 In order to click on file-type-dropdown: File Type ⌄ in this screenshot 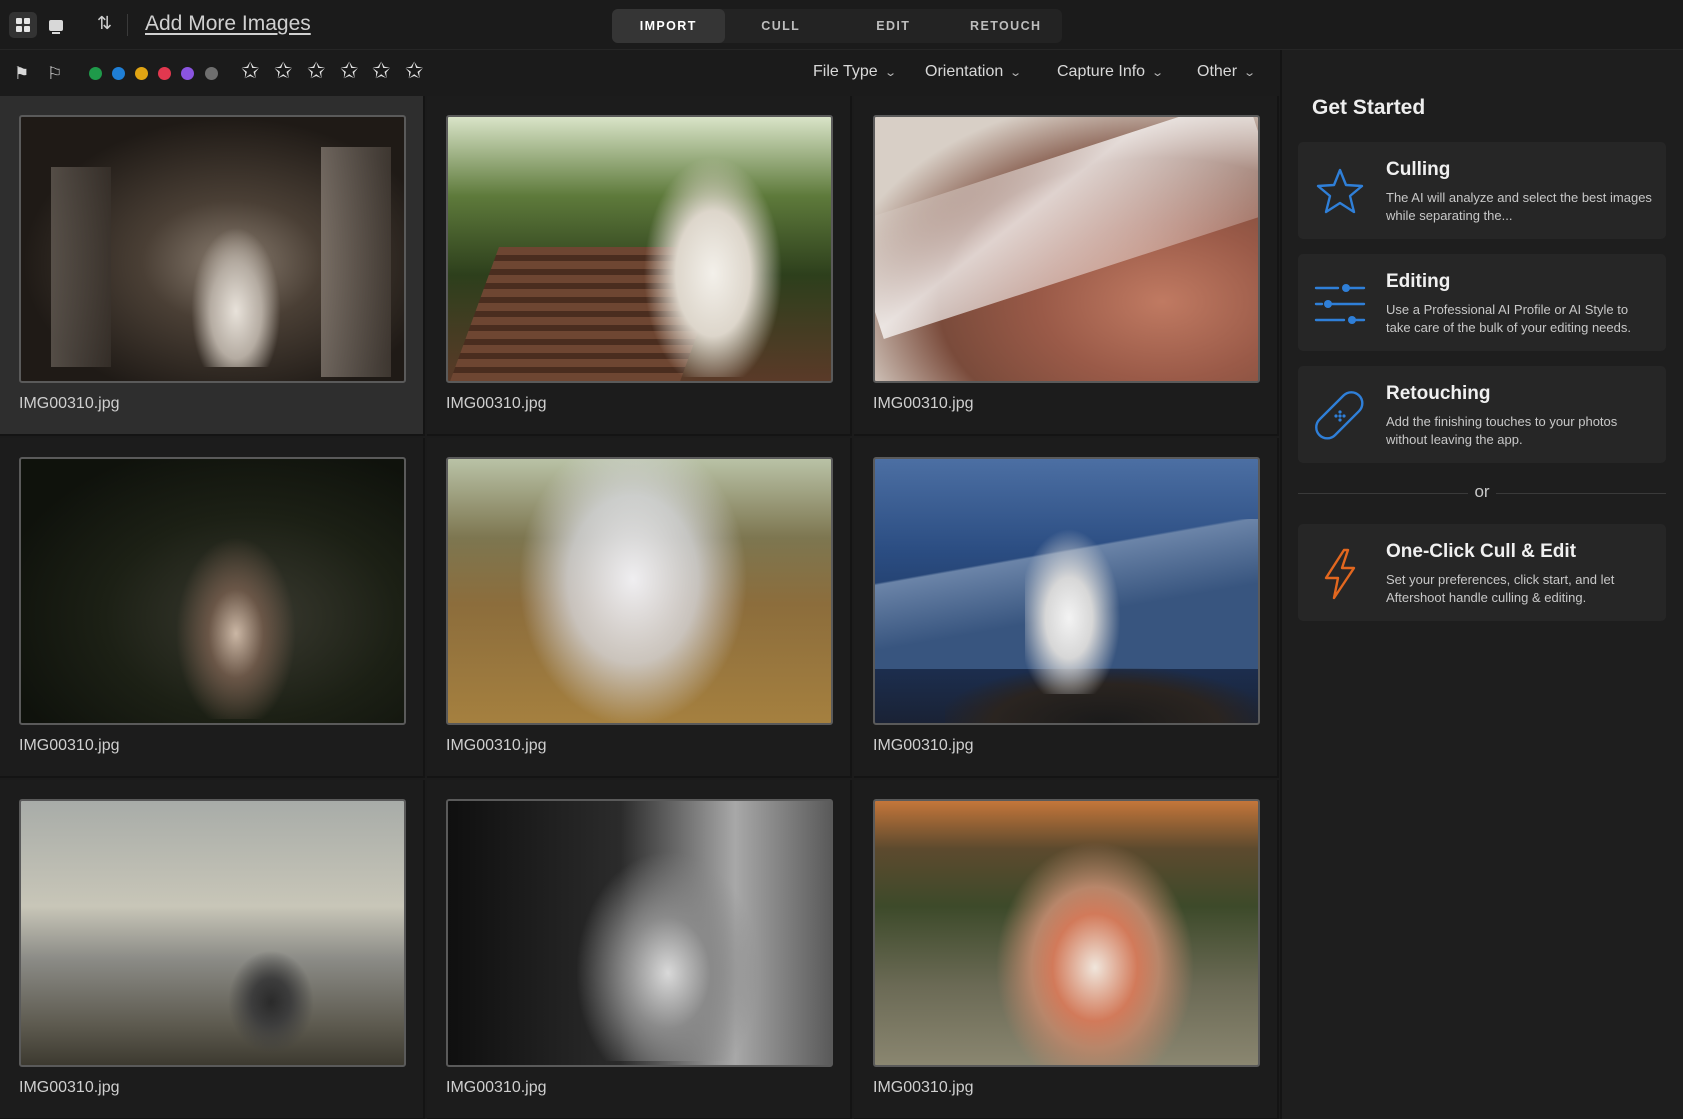, I will do `click(855, 72)`.